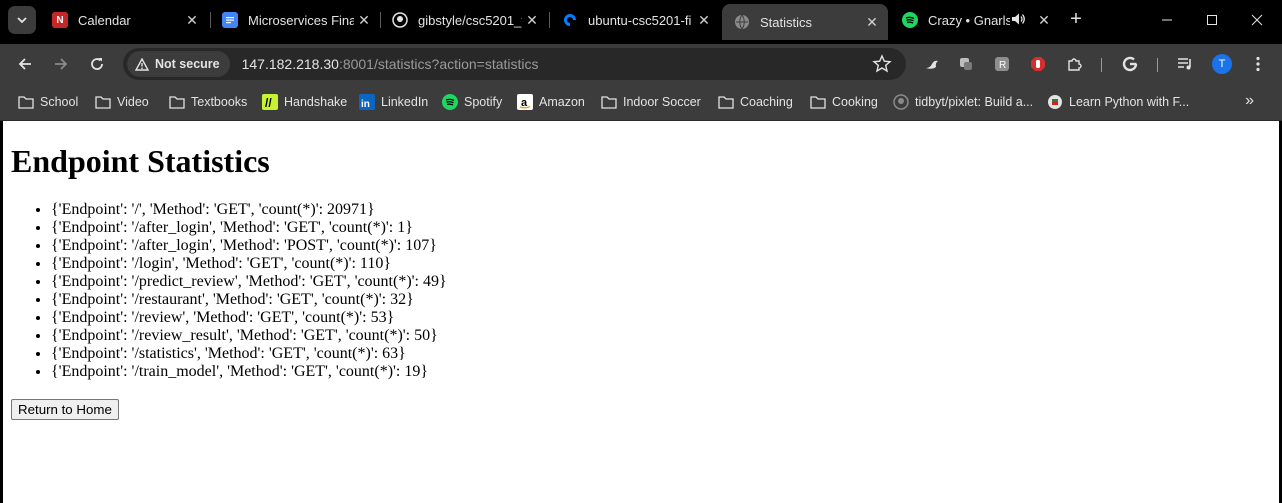  I want to click on tab-title: ubuntu-csc5201-fi, so click(640, 20).